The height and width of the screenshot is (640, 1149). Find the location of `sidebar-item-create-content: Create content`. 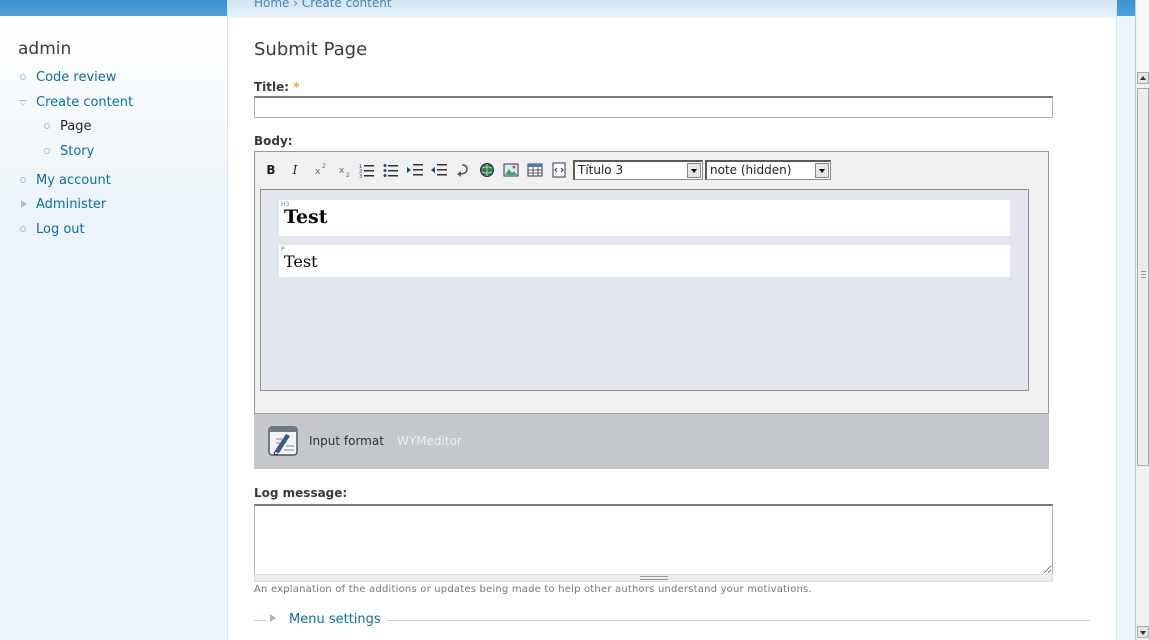

sidebar-item-create-content: Create content is located at coordinates (84, 102).